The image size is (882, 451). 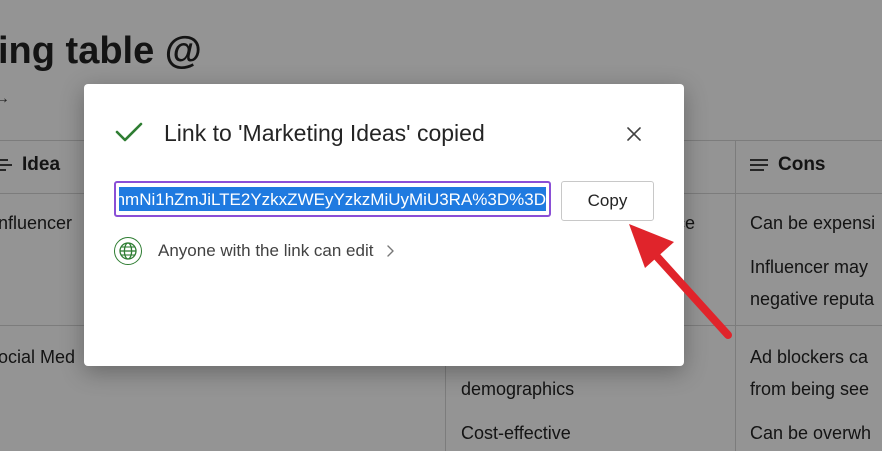 I want to click on check-icon, so click(x=129, y=132).